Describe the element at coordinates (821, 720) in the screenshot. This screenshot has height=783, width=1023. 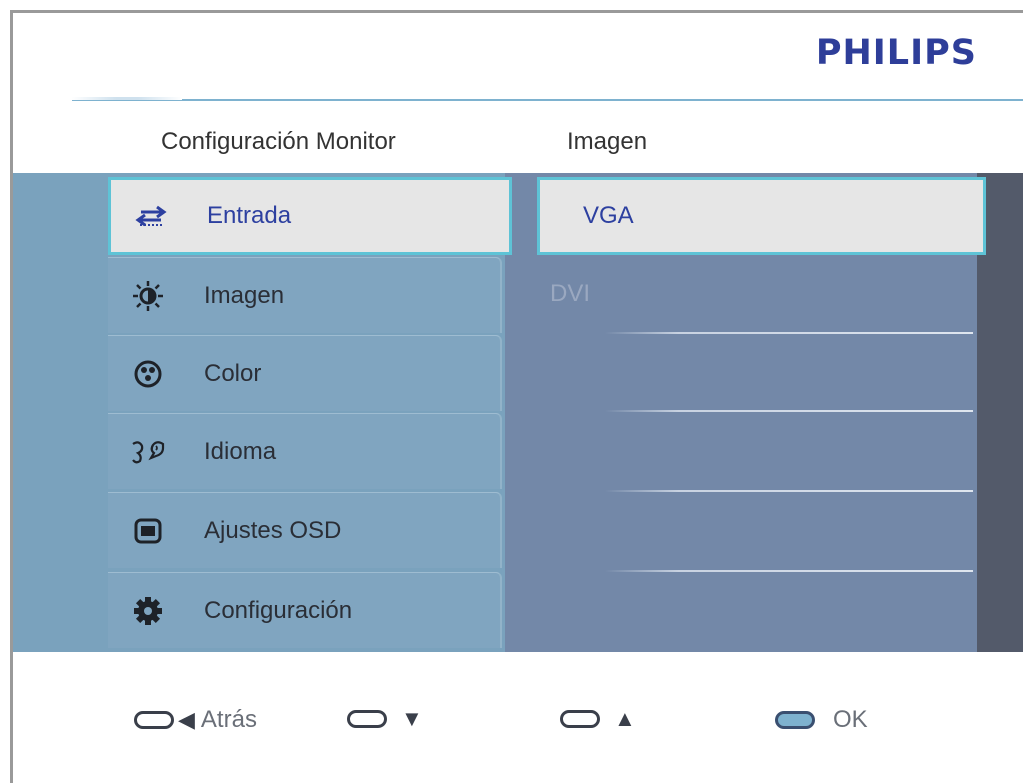
I see `legend-ok: OK` at that location.